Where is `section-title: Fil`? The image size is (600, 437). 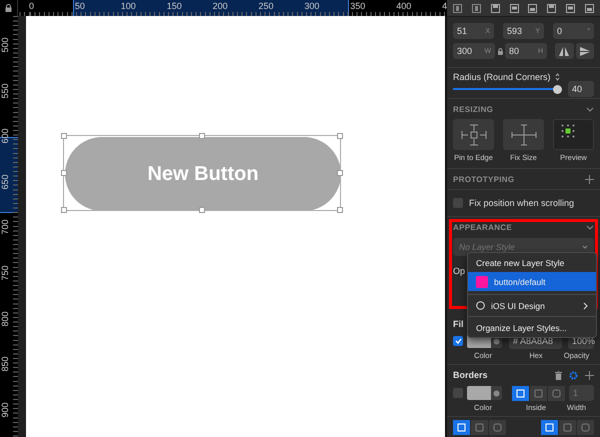
section-title: Fil is located at coordinates (458, 324).